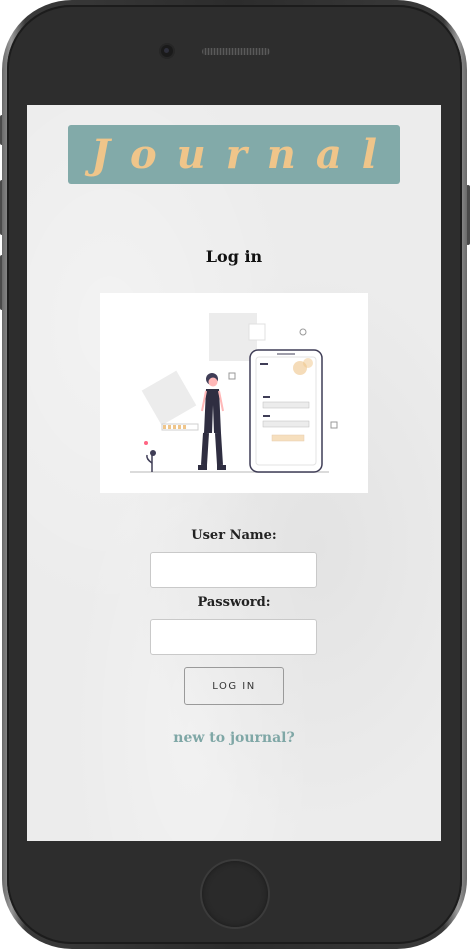 The height and width of the screenshot is (951, 471). What do you see at coordinates (236, 51) in the screenshot?
I see `speaker-grille` at bounding box center [236, 51].